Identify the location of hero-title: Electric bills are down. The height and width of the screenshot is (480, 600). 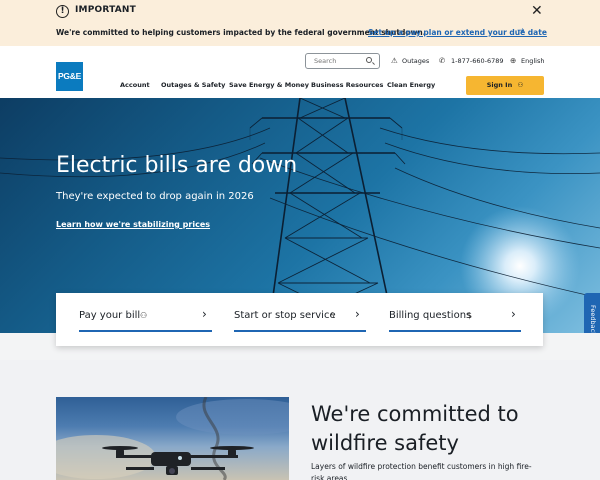
(177, 165).